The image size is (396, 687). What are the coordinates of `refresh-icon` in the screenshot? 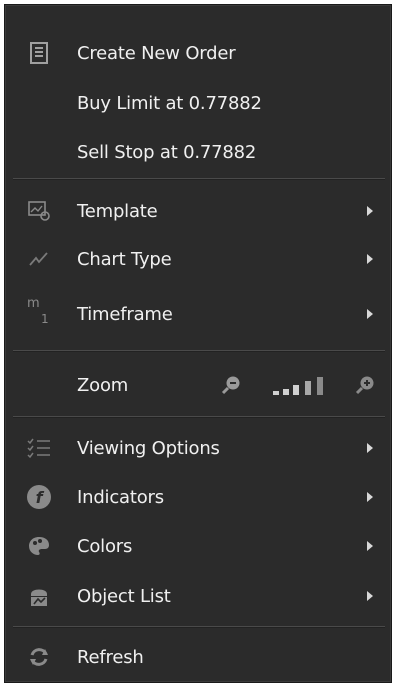 It's located at (39, 657).